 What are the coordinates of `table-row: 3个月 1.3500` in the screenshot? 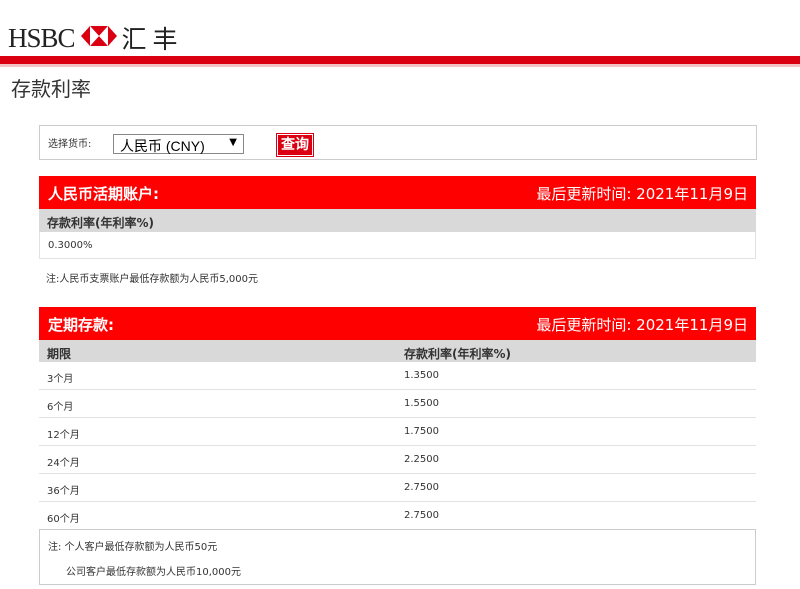 It's located at (397, 376).